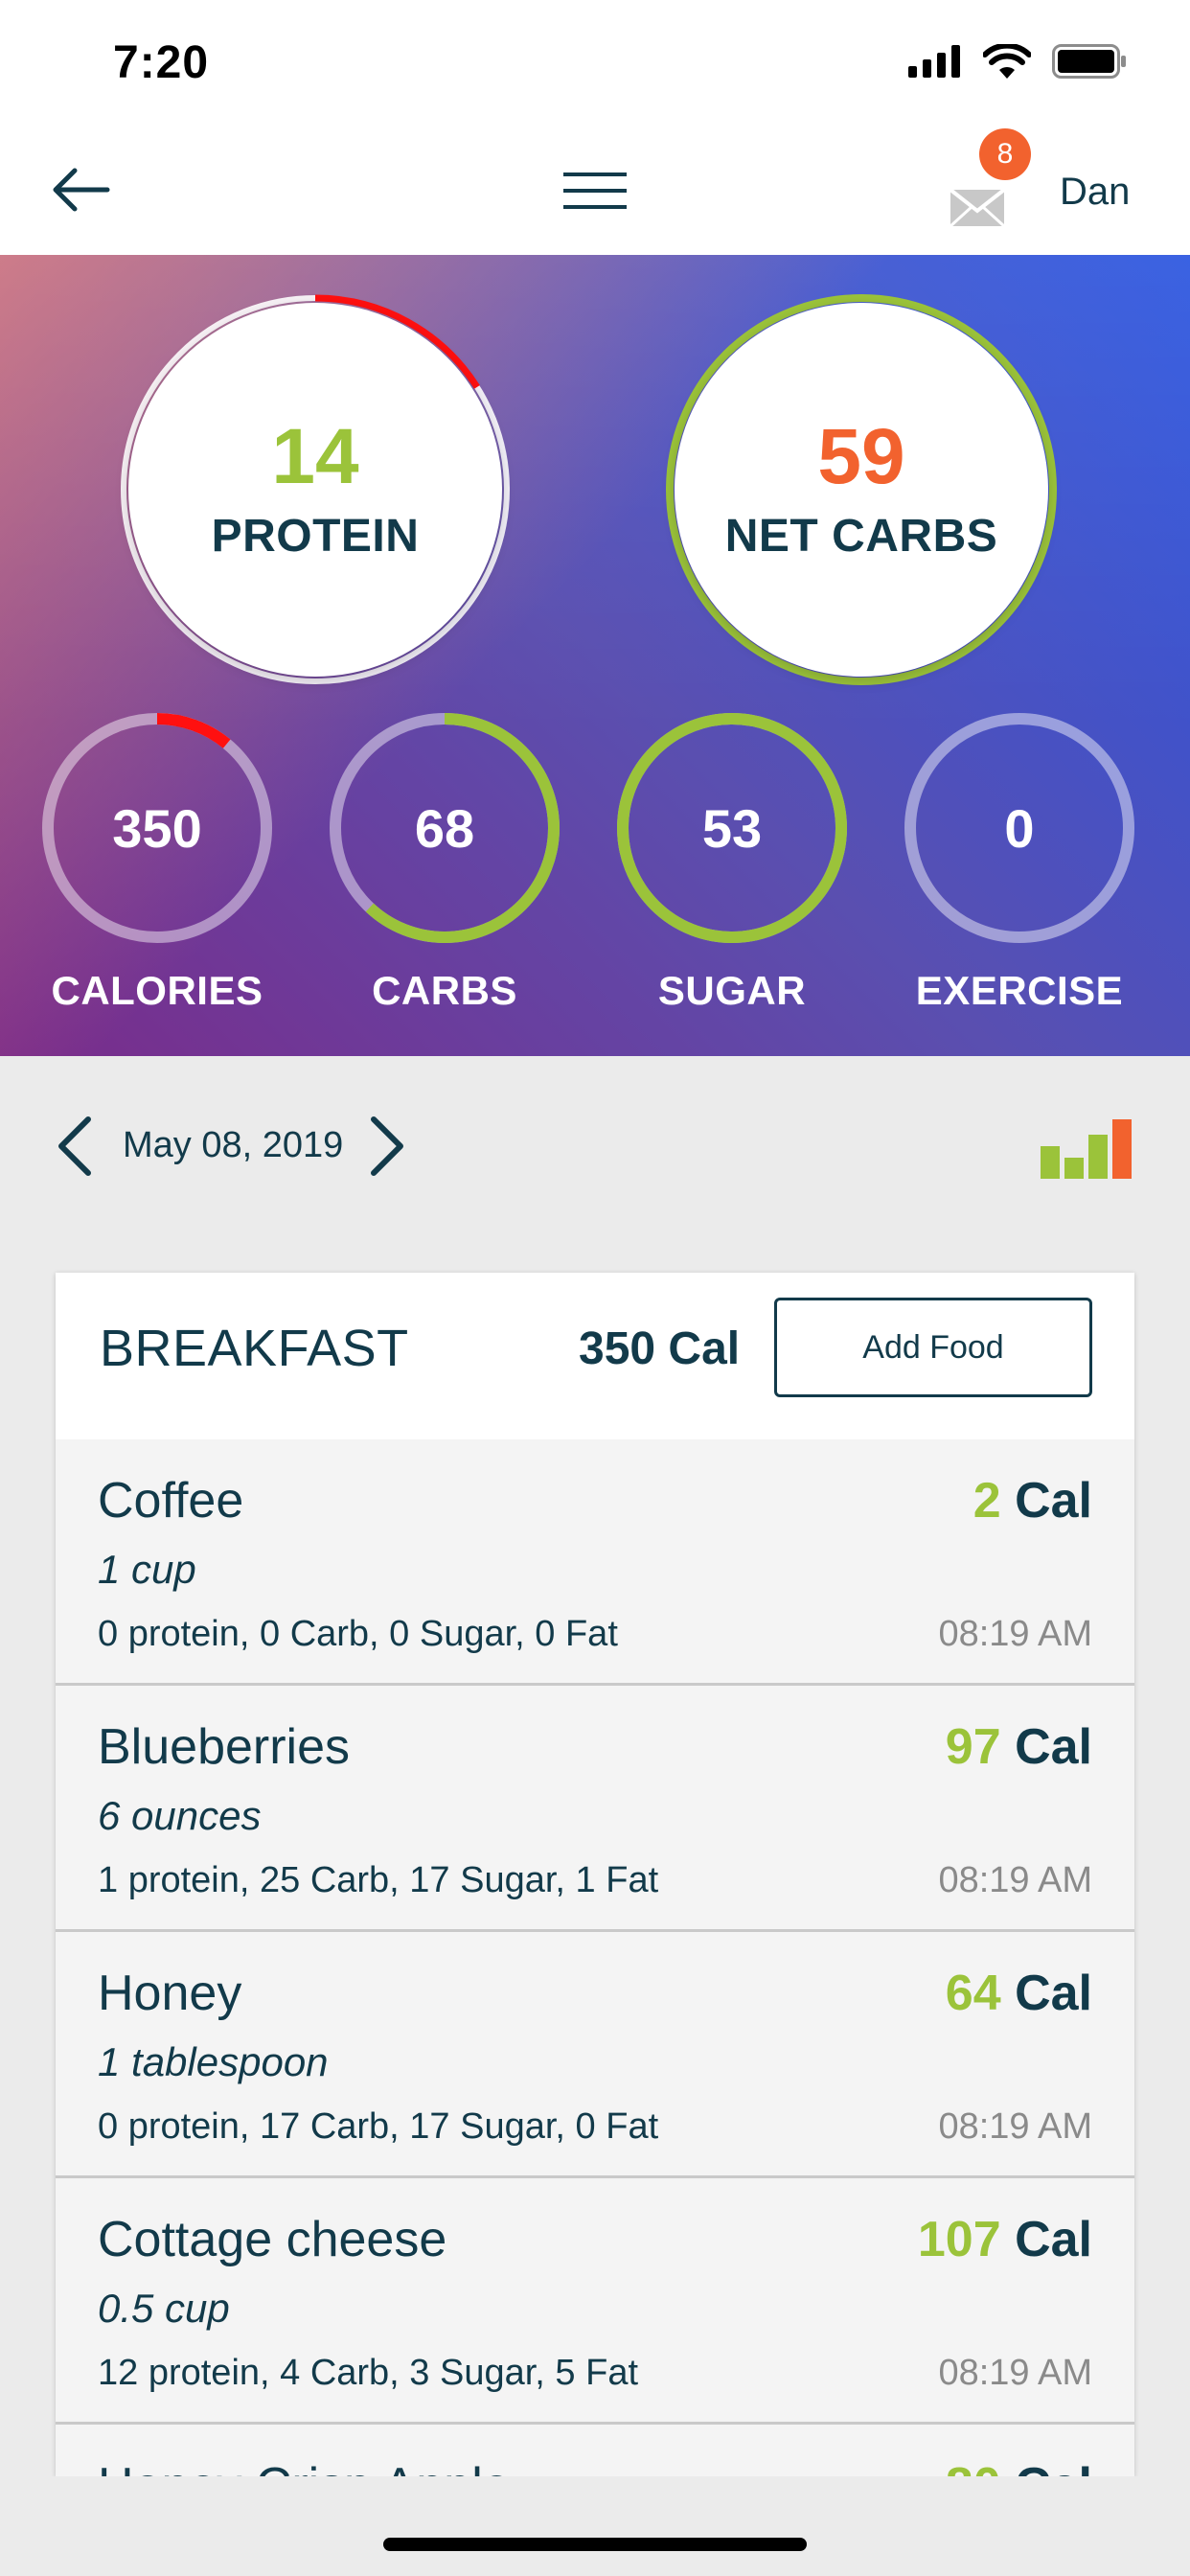 Image resolution: width=1190 pixels, height=2576 pixels. What do you see at coordinates (1095, 193) in the screenshot?
I see `user-name: Dan` at bounding box center [1095, 193].